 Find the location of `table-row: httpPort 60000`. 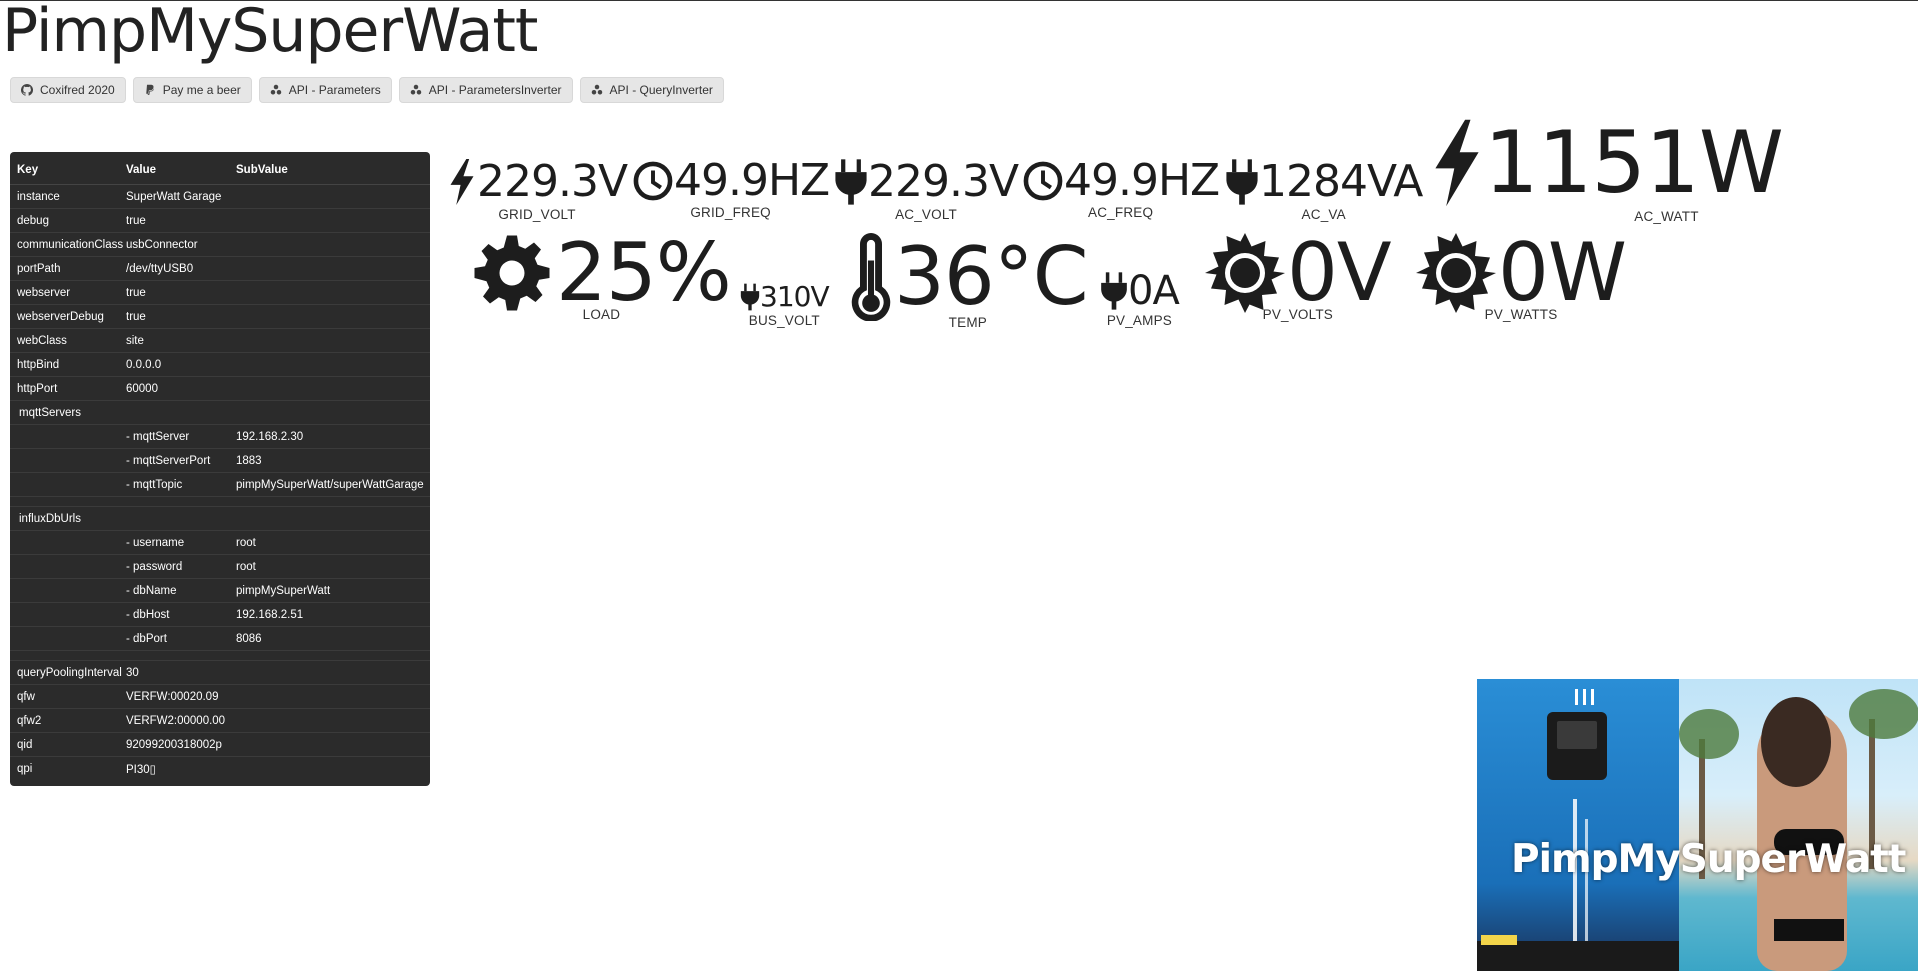

table-row: httpPort 60000 is located at coordinates (220, 389).